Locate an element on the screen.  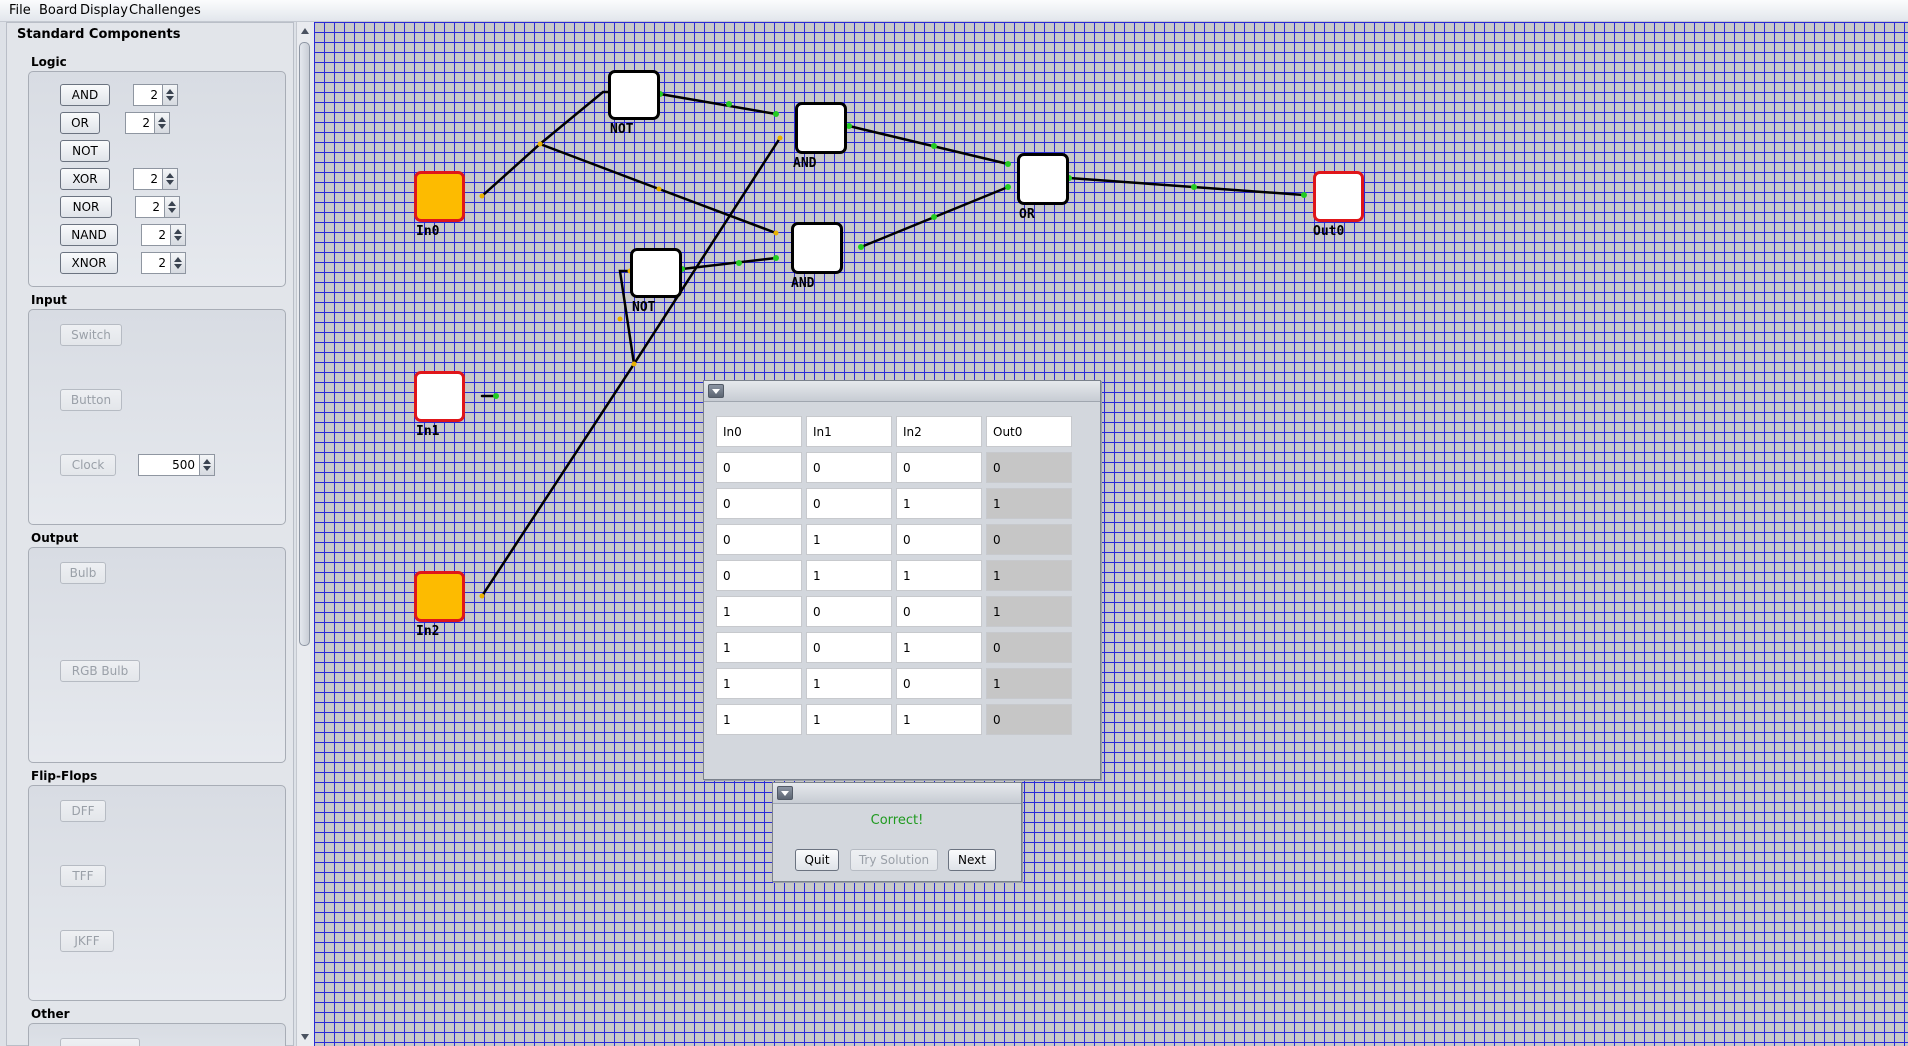
menu-board: Board is located at coordinates (58, 10).